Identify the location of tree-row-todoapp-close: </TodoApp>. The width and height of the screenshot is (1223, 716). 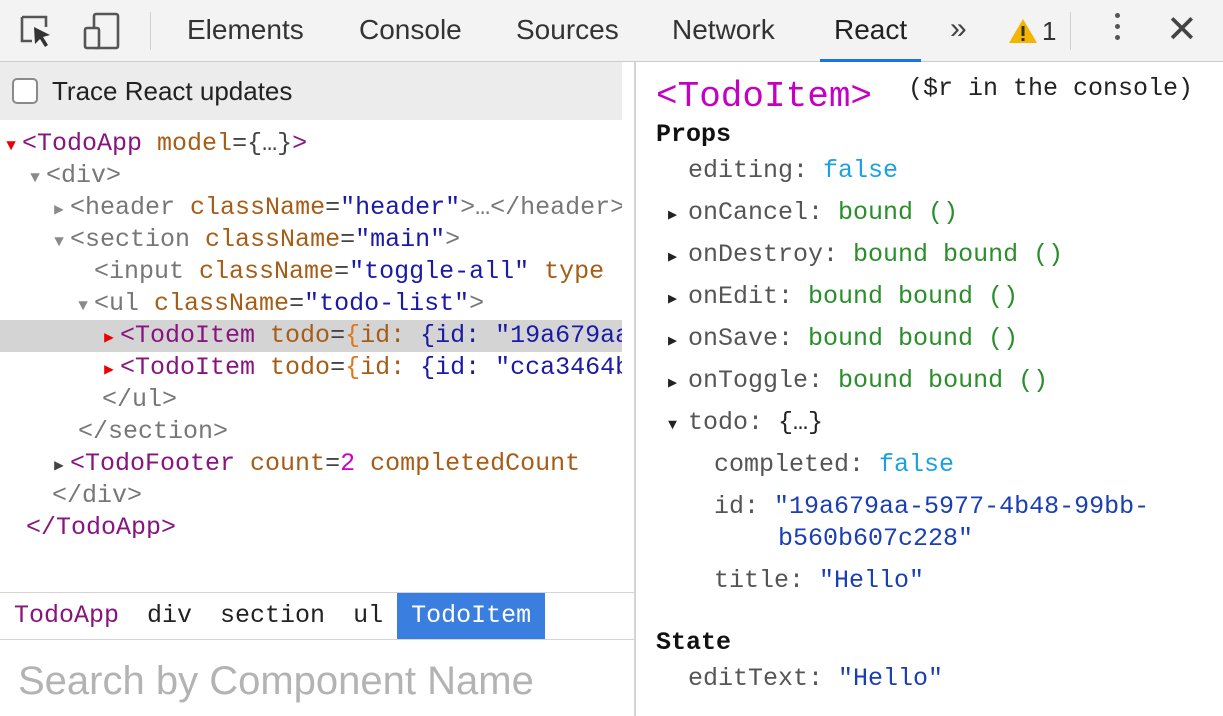
(101, 525).